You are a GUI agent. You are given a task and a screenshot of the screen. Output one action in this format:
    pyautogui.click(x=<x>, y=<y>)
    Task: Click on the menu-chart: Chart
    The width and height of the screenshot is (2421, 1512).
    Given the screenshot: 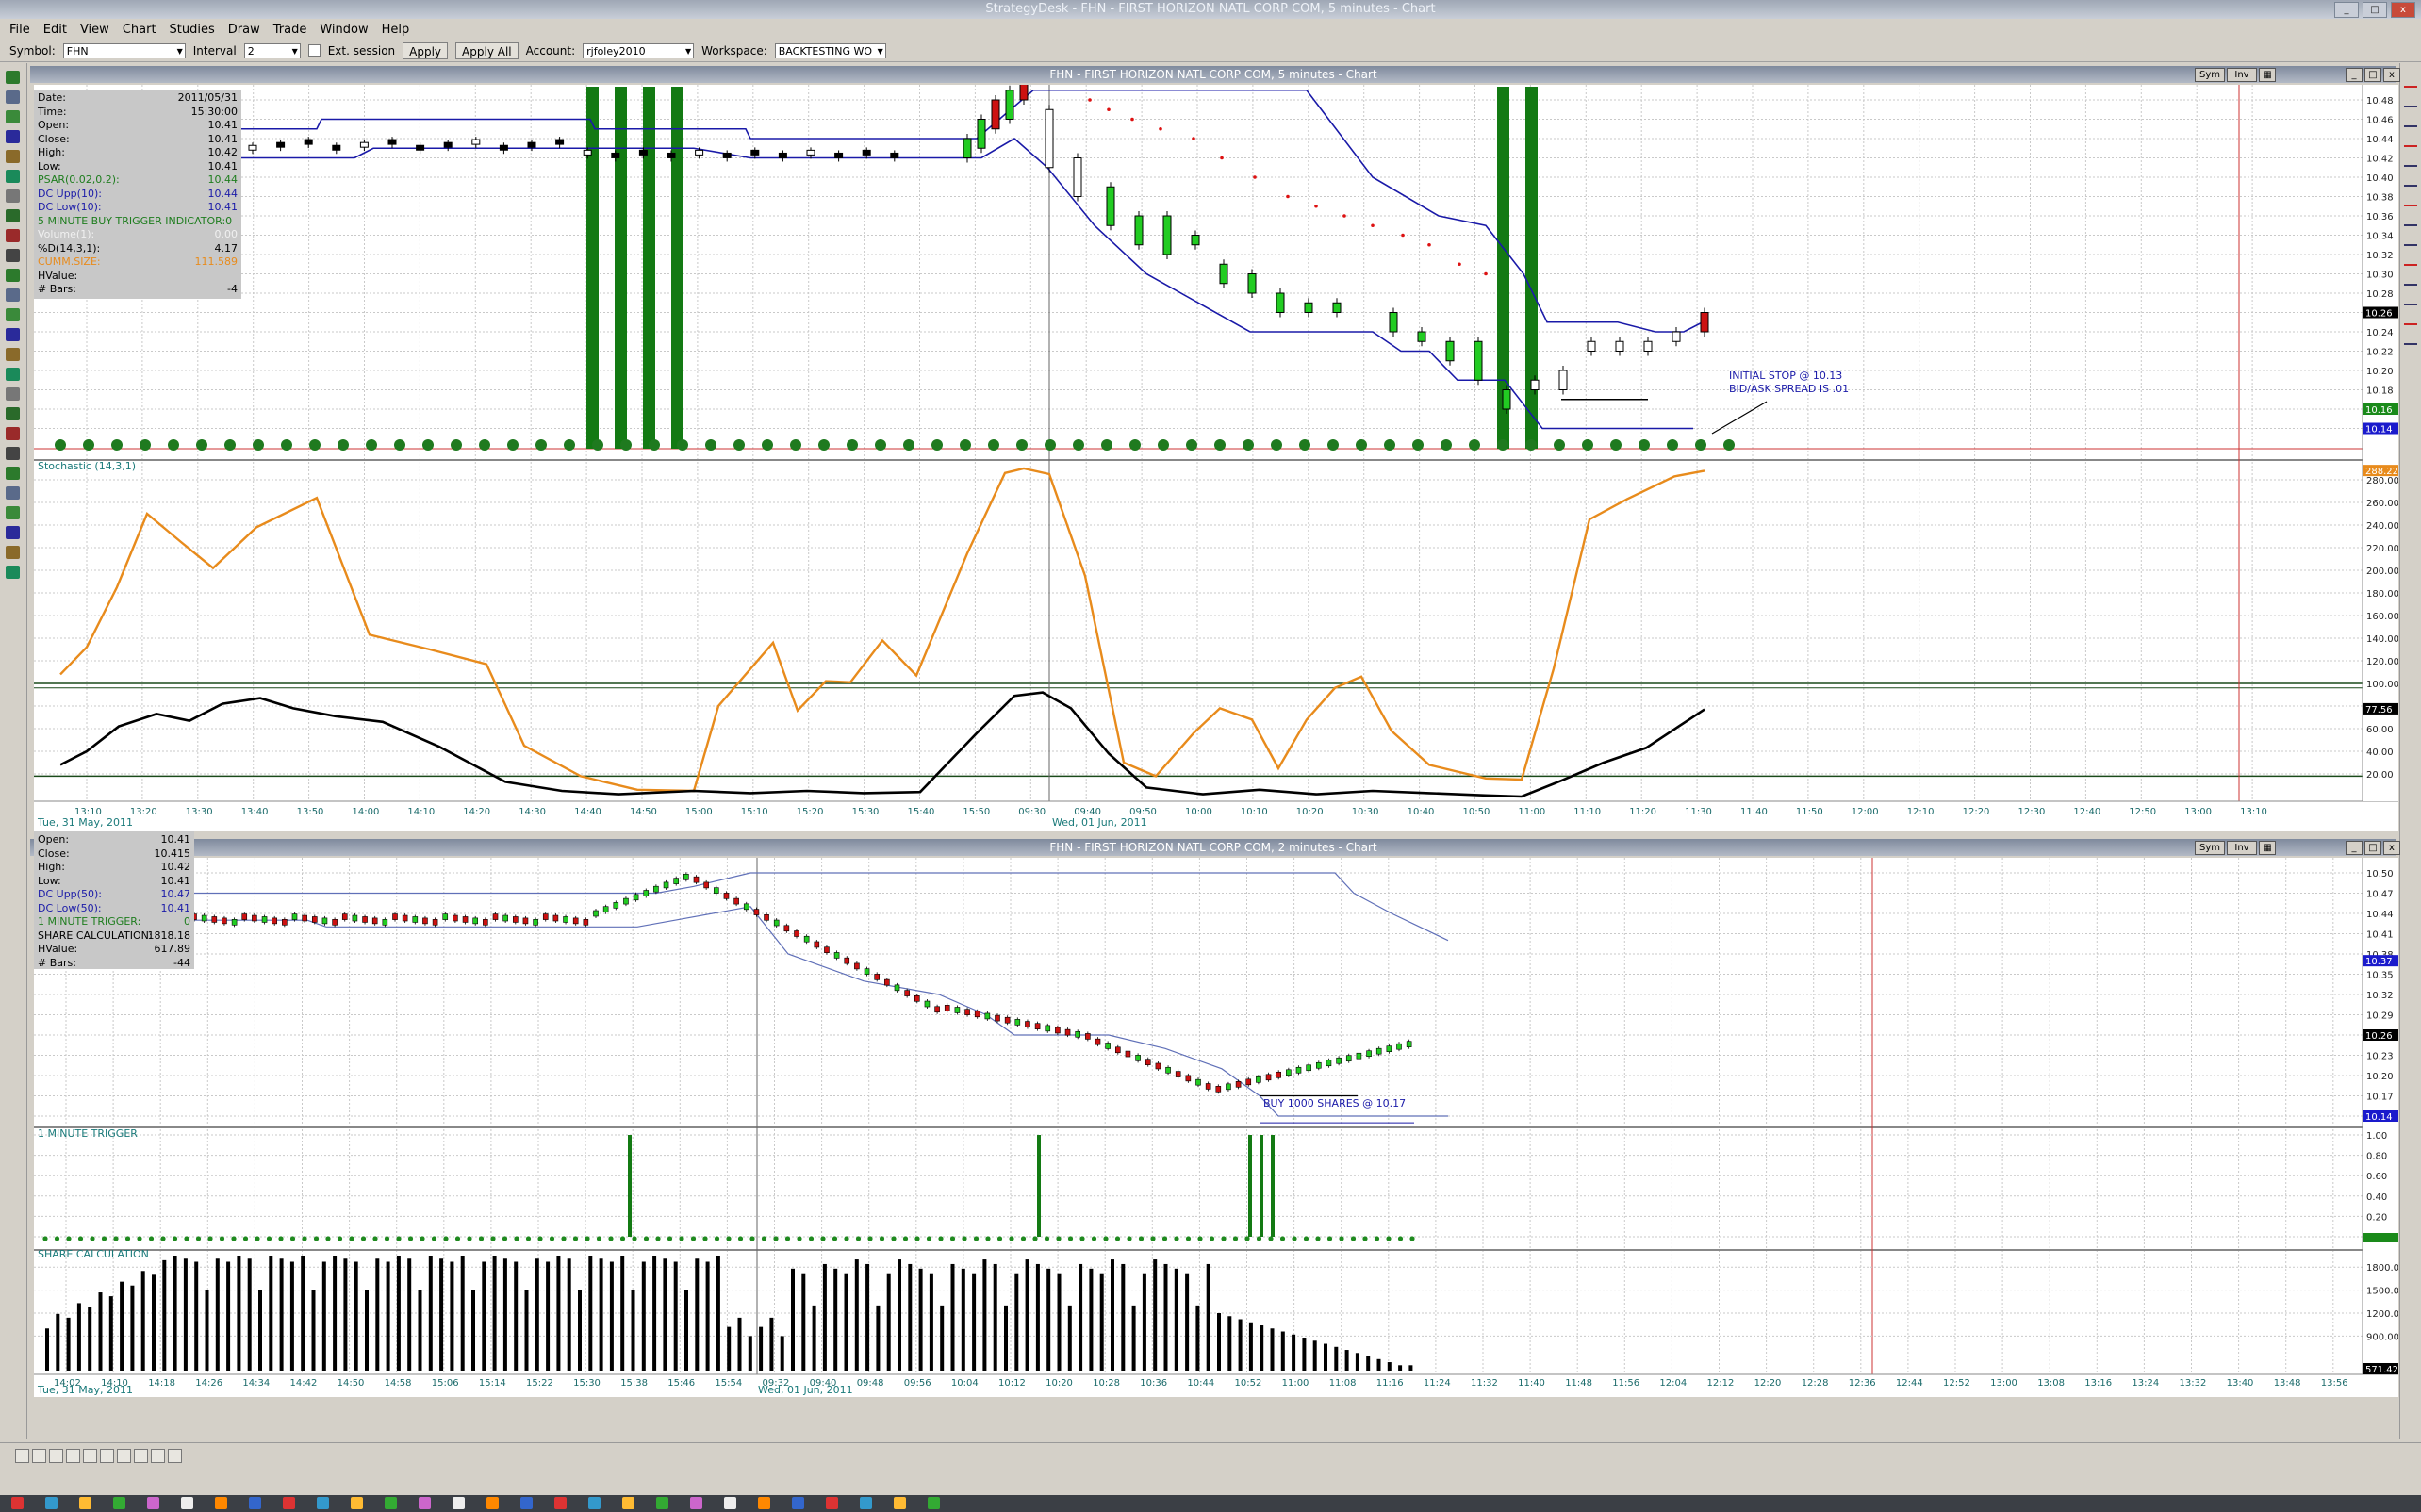 What is the action you would take?
    pyautogui.click(x=140, y=30)
    